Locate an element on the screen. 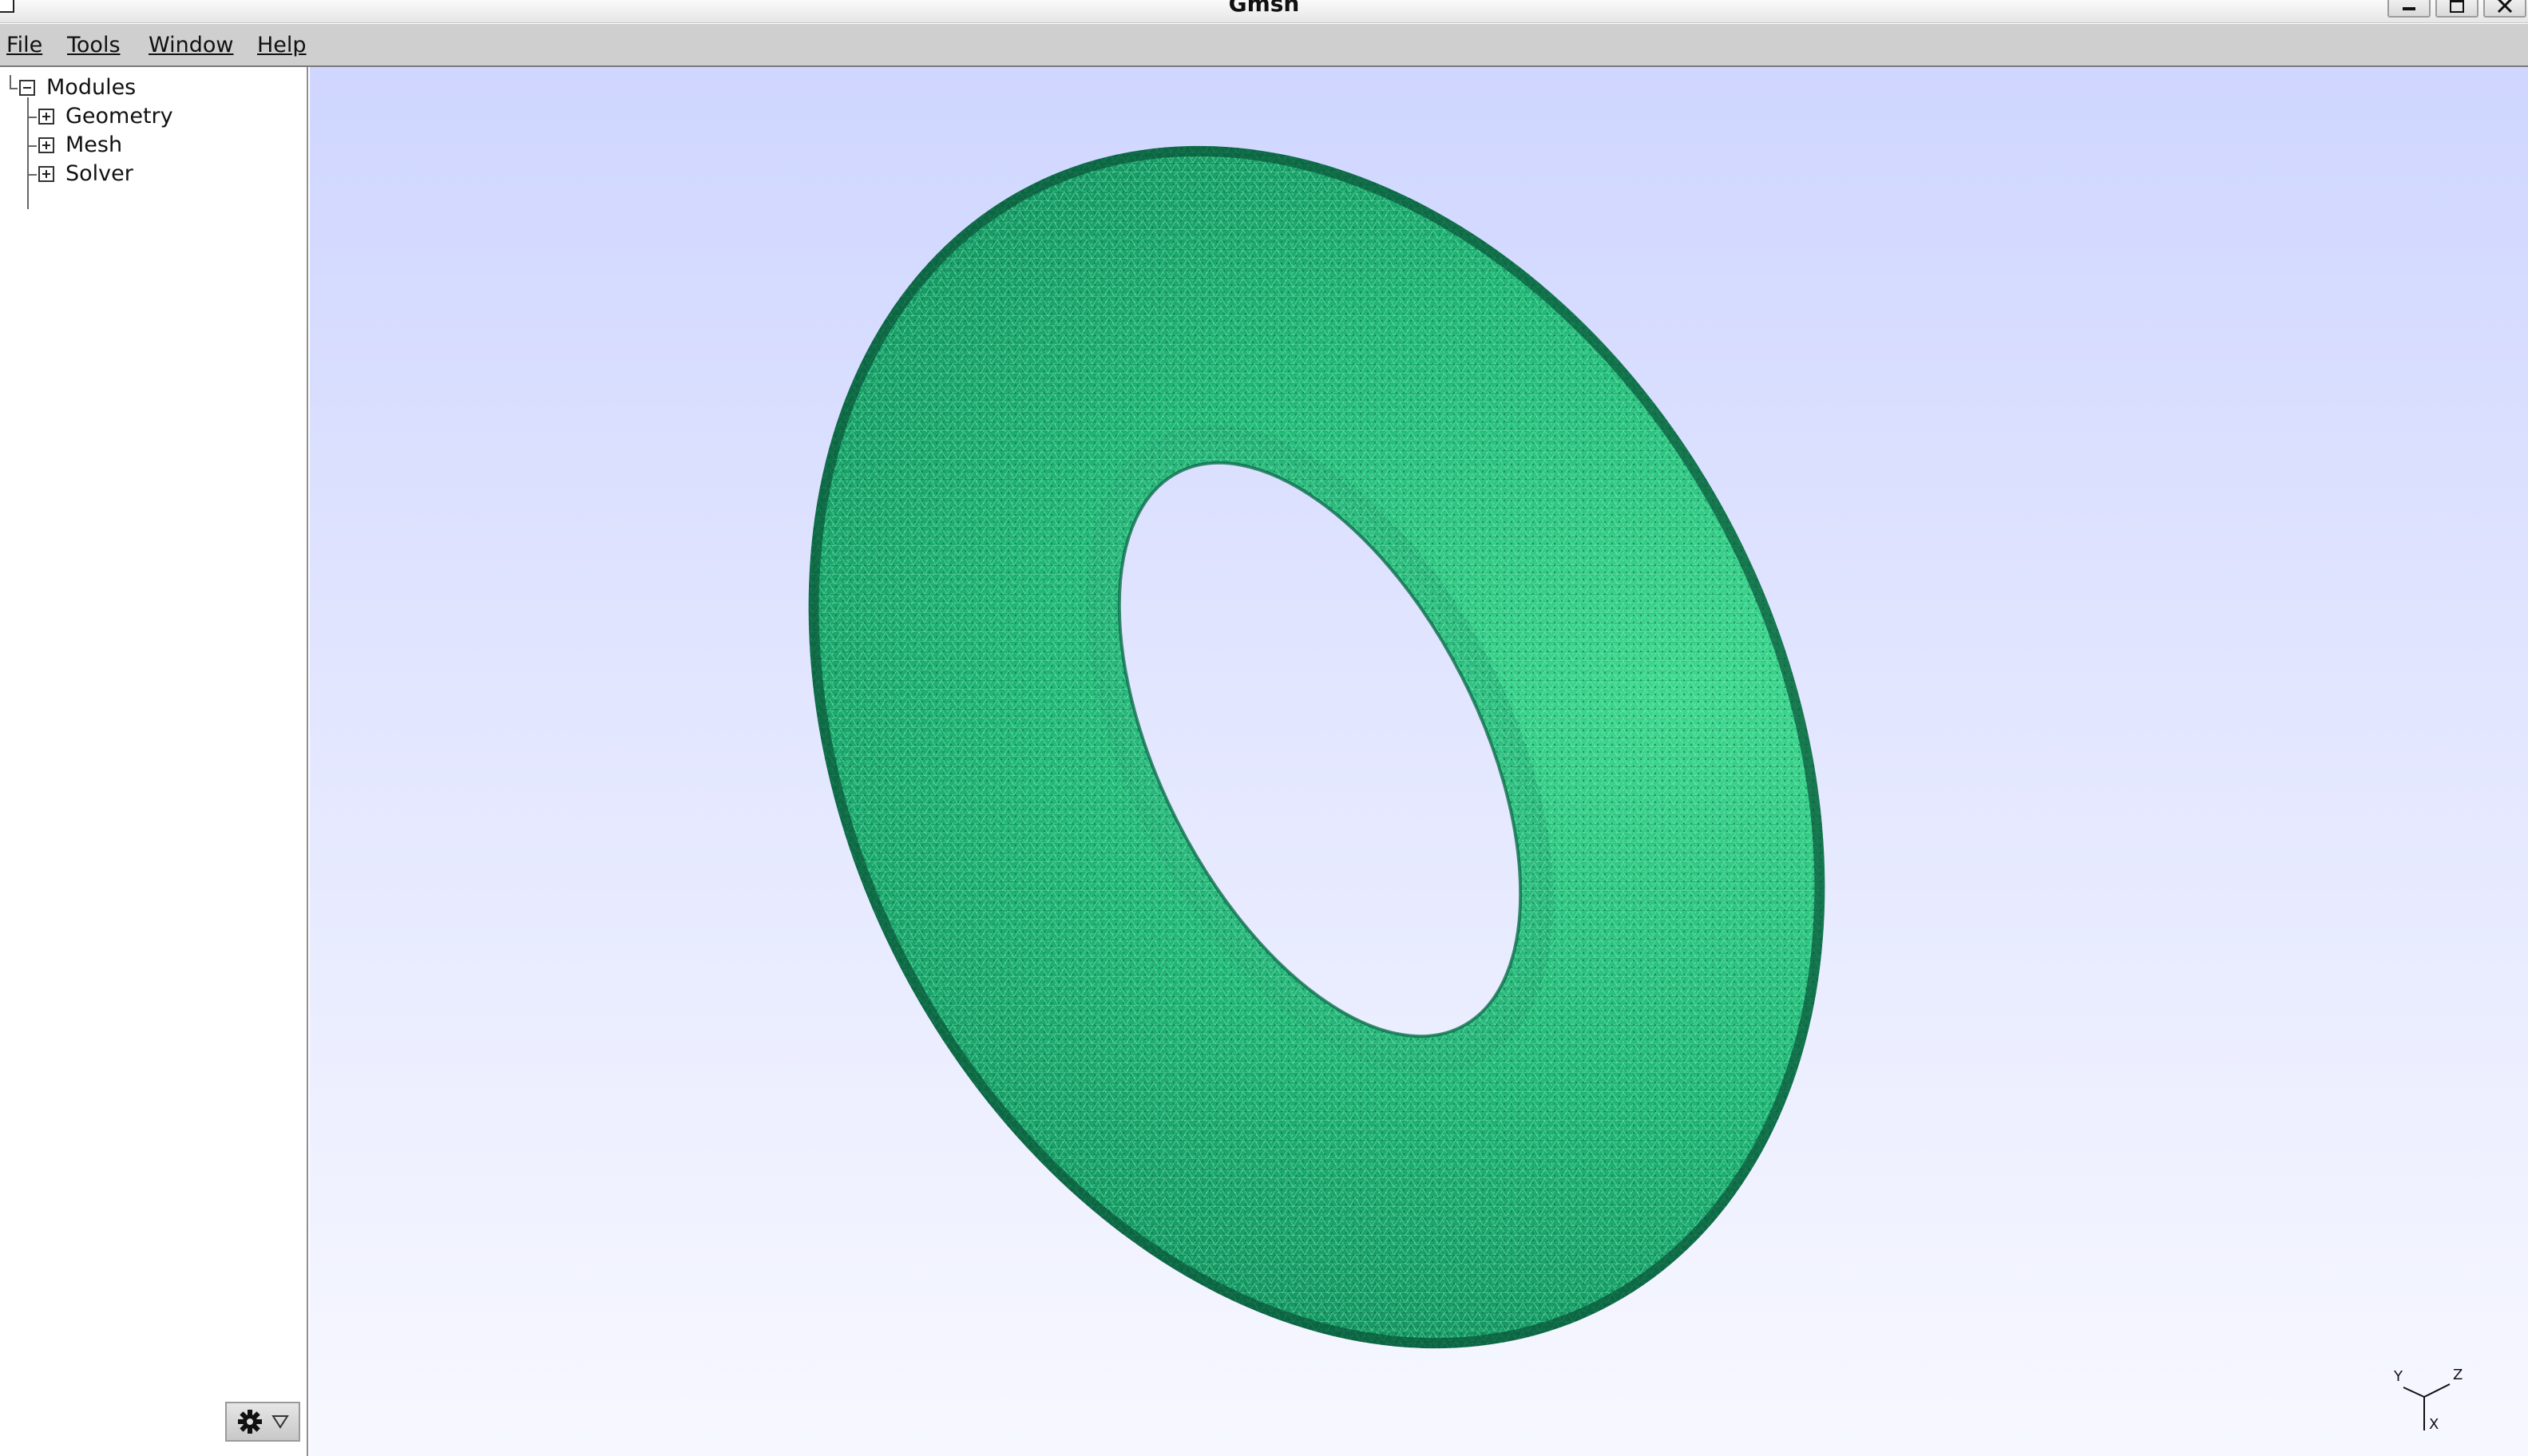 This screenshot has height=1456, width=2528. menu-tools: Tools is located at coordinates (94, 45).